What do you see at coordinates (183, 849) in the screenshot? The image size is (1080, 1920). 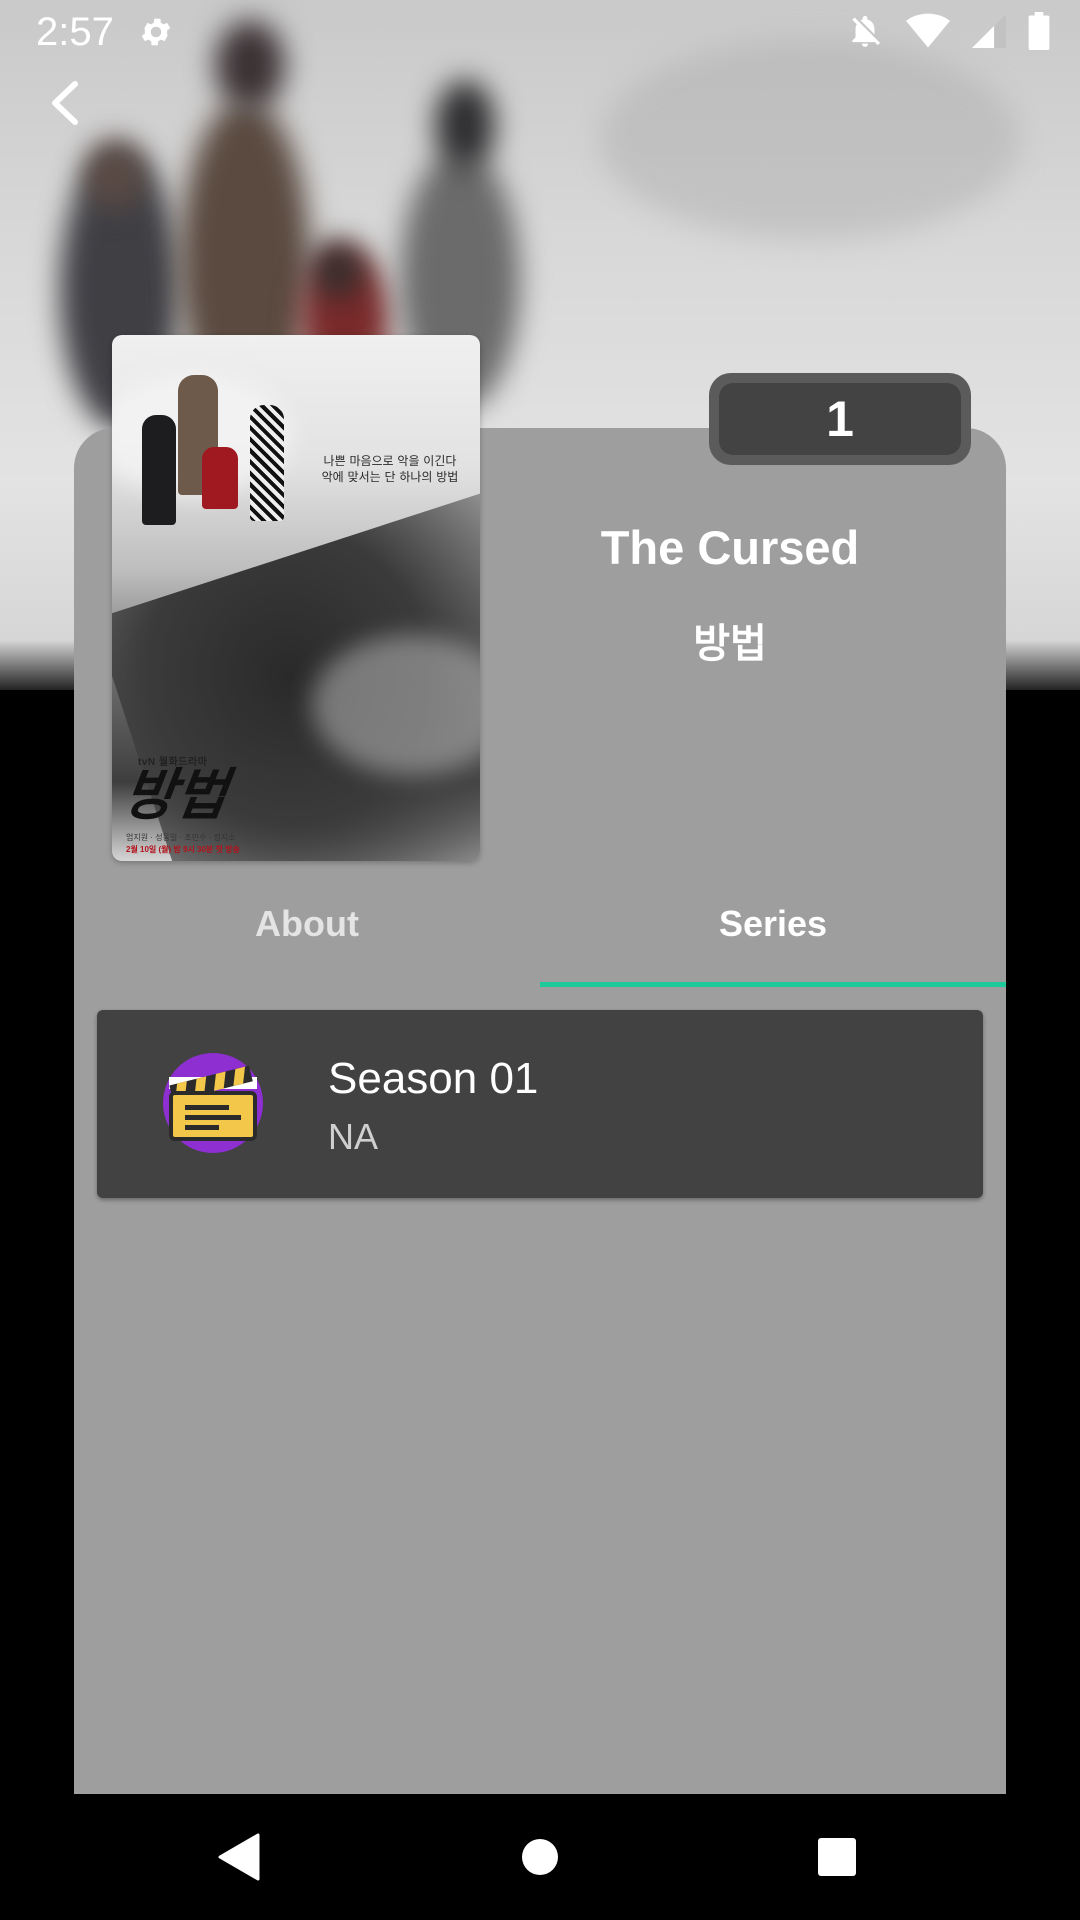 I see `poster-date: 2월 10일 (월) 밤 9시 30분 첫 방송` at bounding box center [183, 849].